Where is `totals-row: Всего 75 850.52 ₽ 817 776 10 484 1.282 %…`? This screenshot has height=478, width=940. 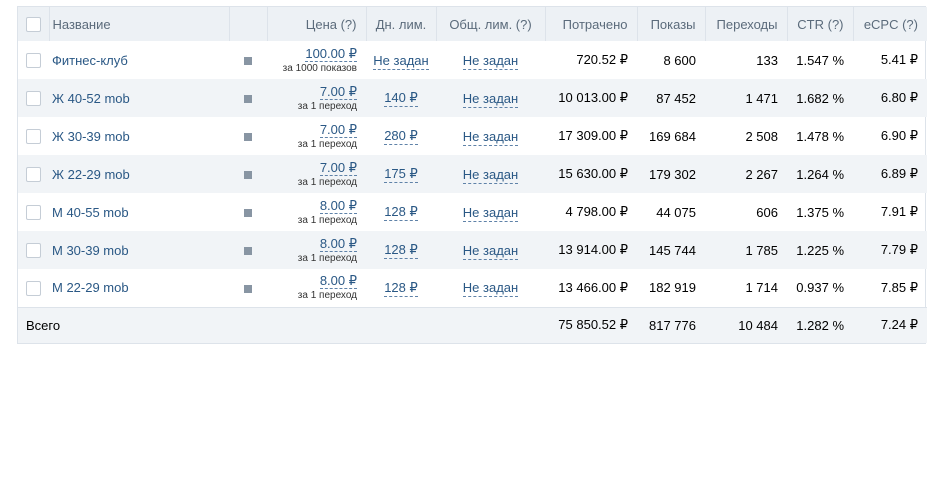 totals-row: Всего 75 850.52 ₽ 817 776 10 484 1.282 %… is located at coordinates (472, 325).